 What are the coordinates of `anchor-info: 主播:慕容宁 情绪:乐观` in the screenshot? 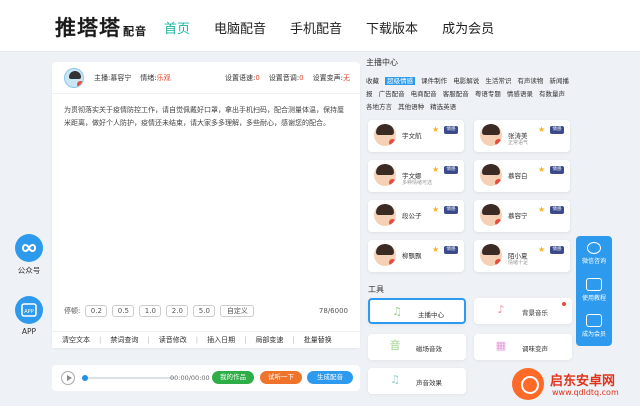 It's located at (132, 78).